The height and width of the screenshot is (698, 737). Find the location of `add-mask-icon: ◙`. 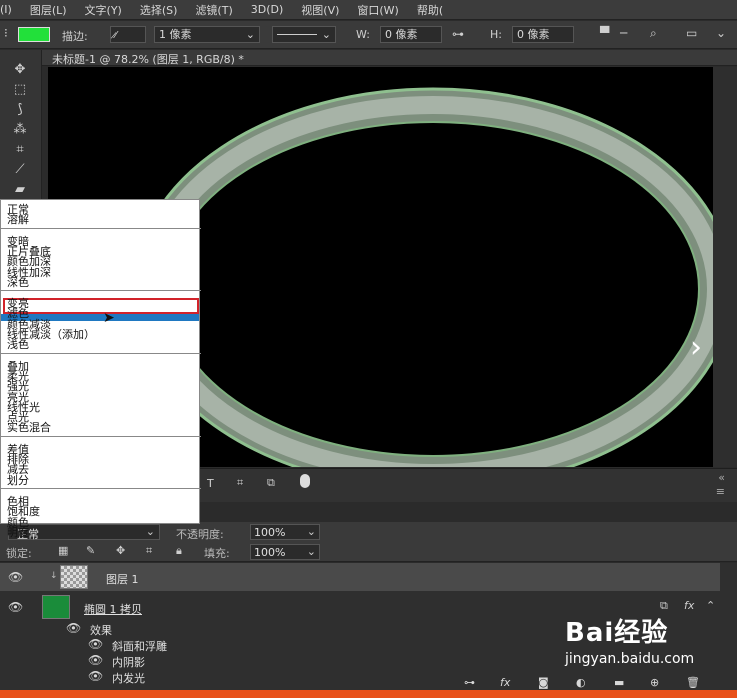

add-mask-icon: ◙ is located at coordinates (543, 682).